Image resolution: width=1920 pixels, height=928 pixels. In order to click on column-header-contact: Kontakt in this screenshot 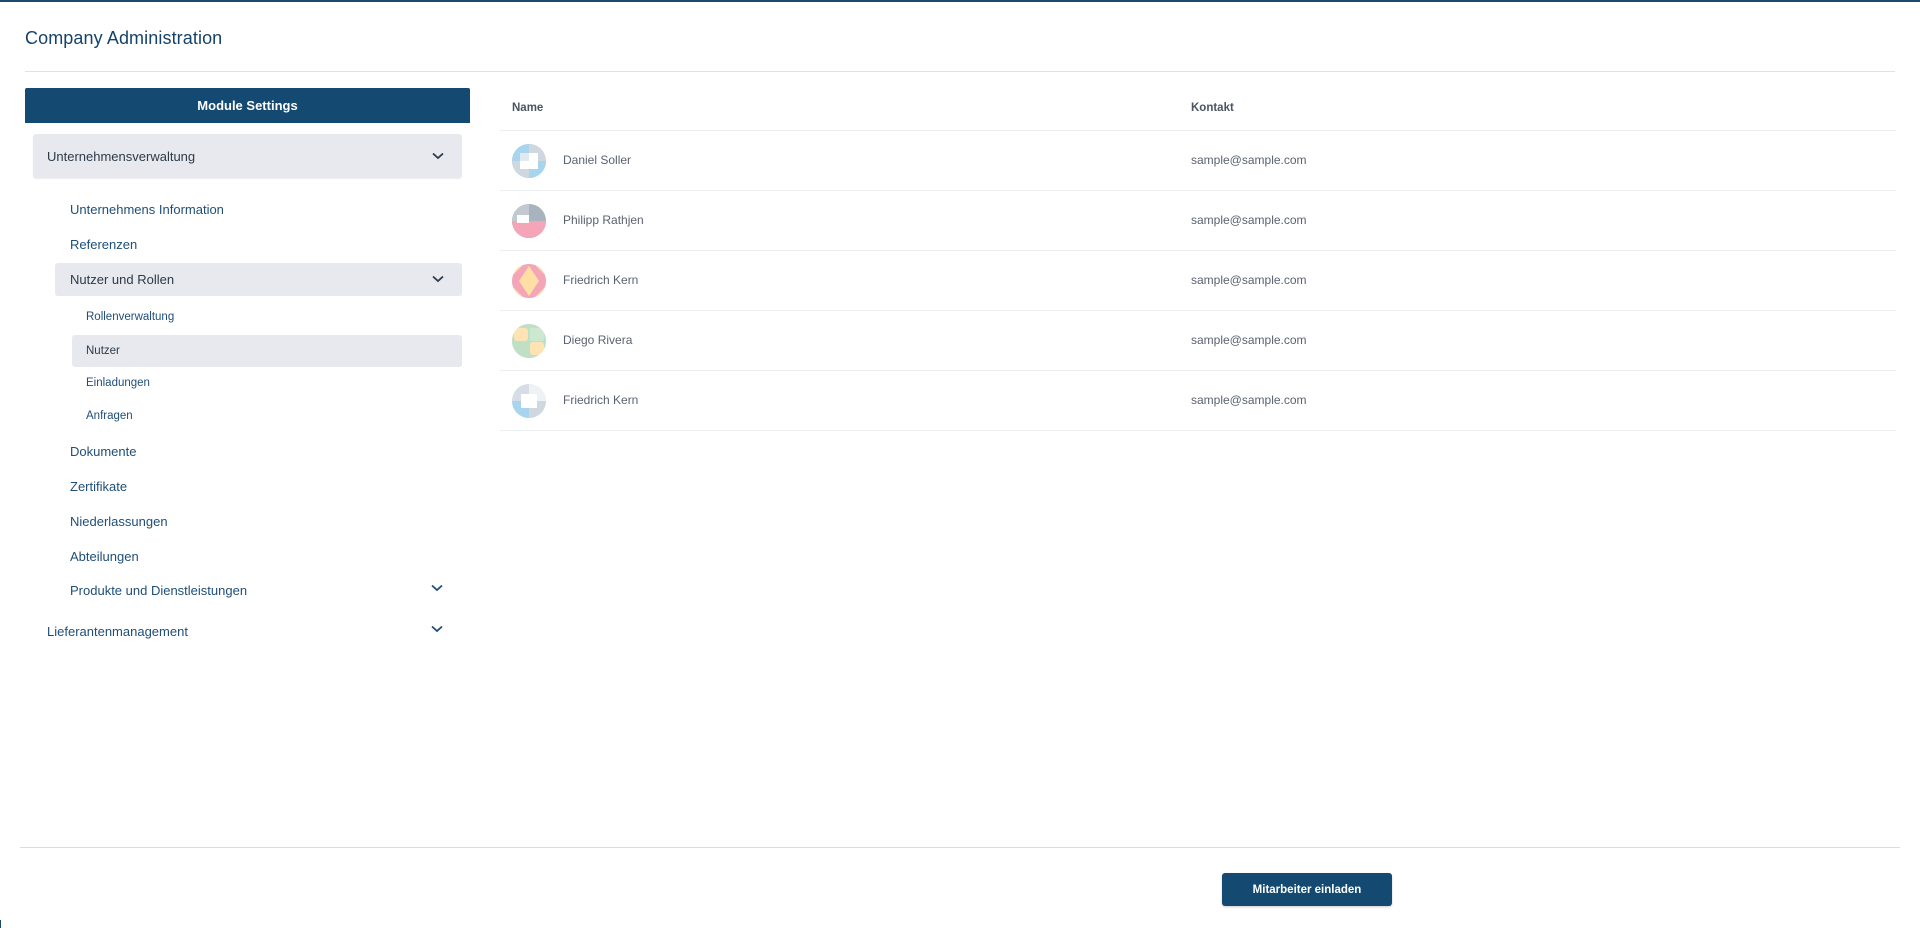, I will do `click(1212, 108)`.